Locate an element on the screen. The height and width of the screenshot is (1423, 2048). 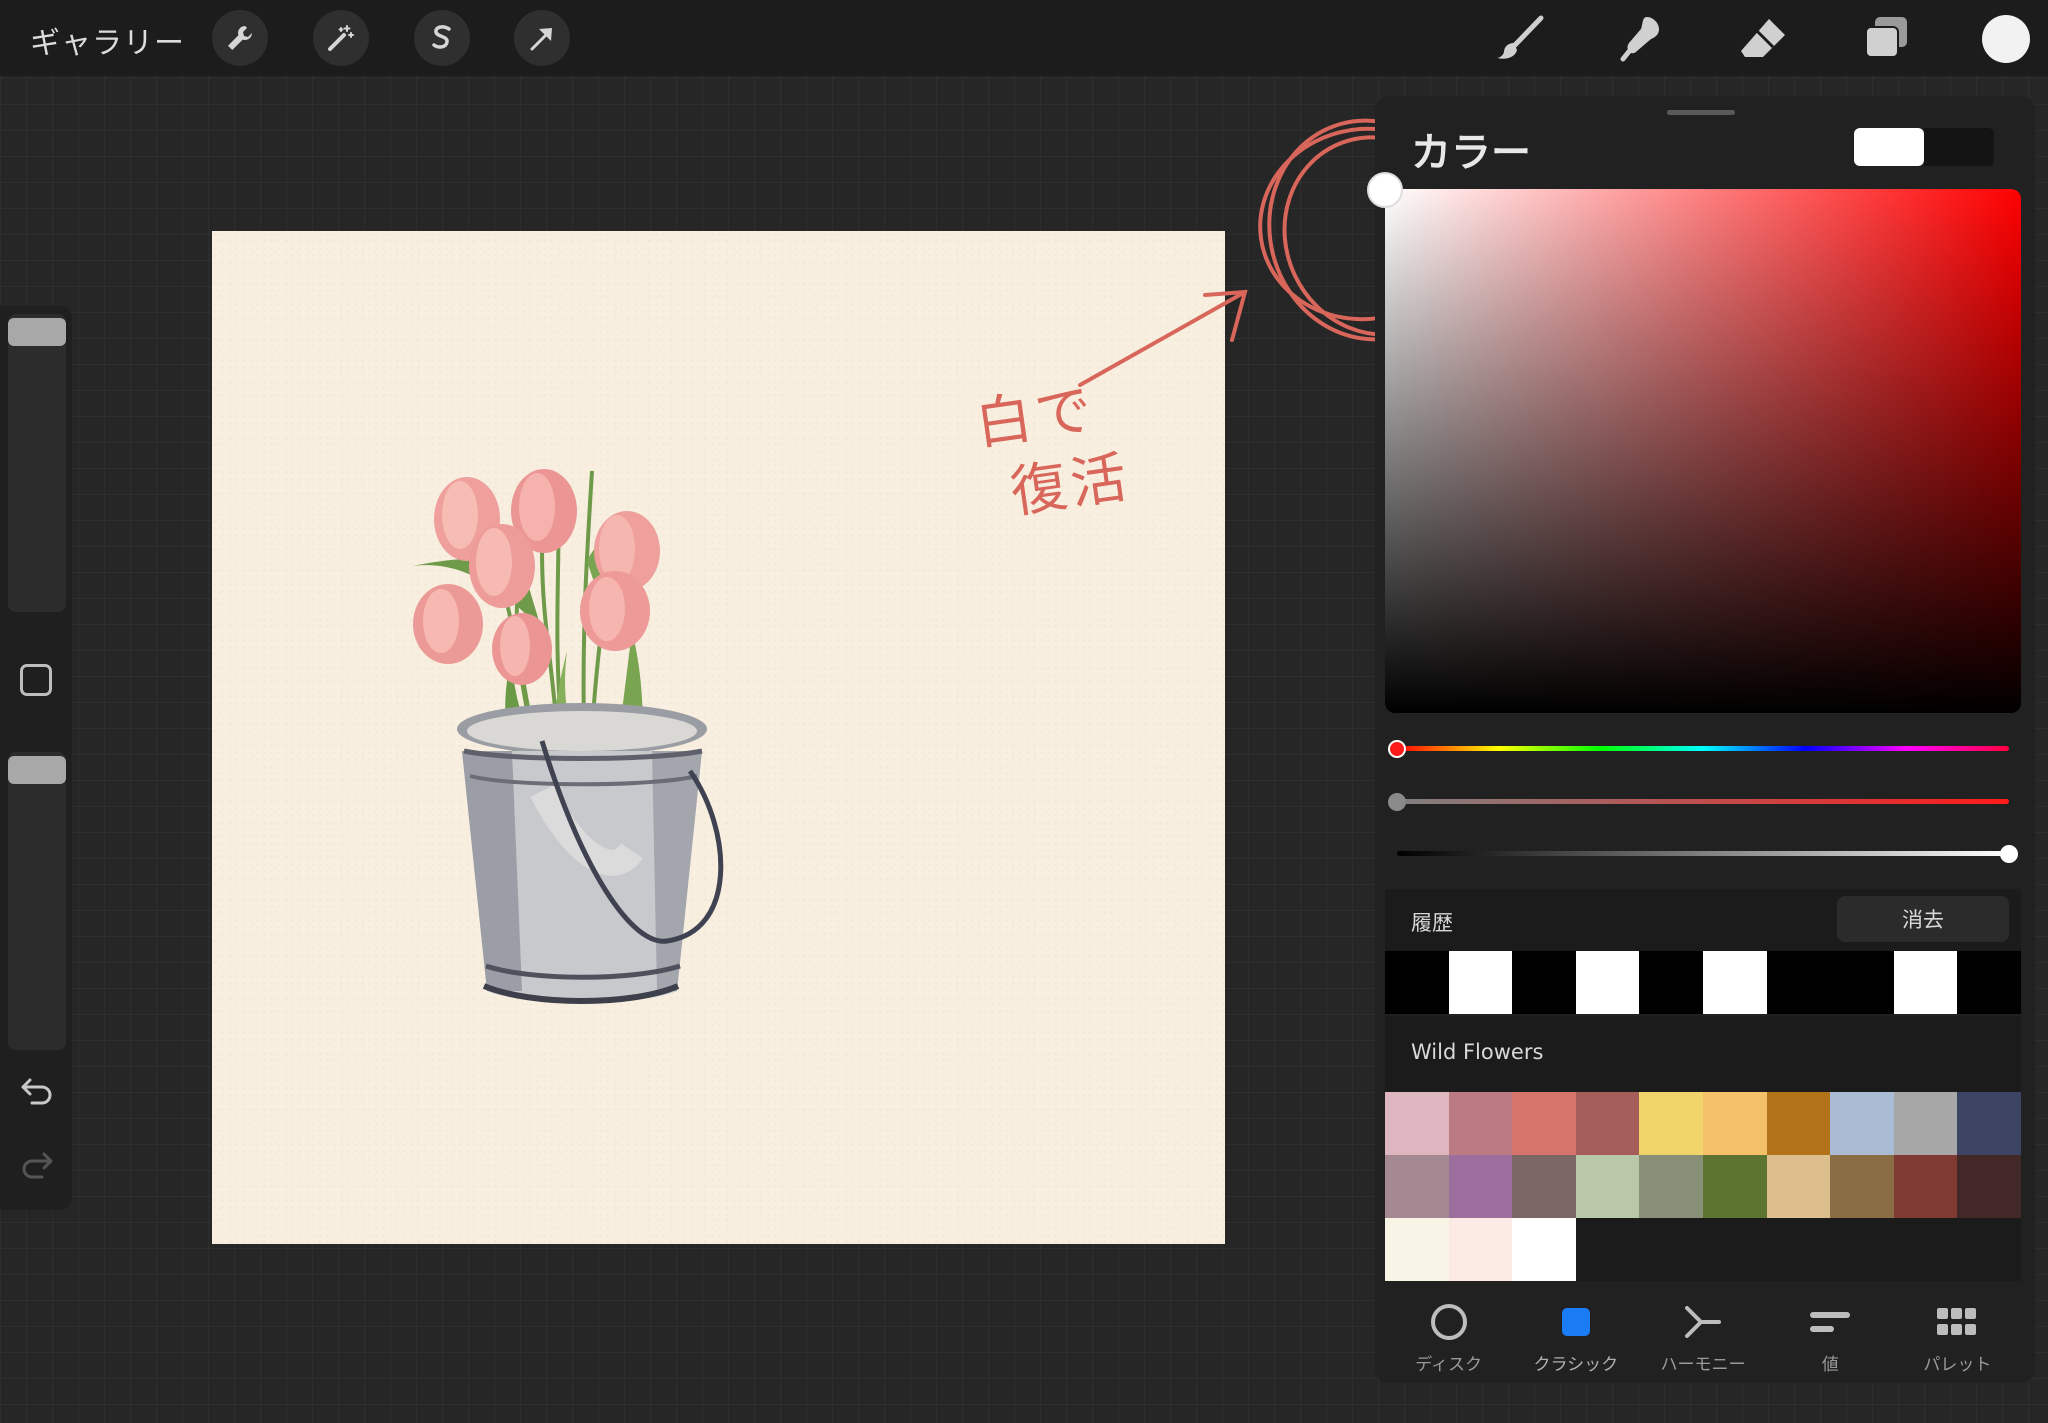
annotation-text-line2: 復活 is located at coordinates (1070, 485).